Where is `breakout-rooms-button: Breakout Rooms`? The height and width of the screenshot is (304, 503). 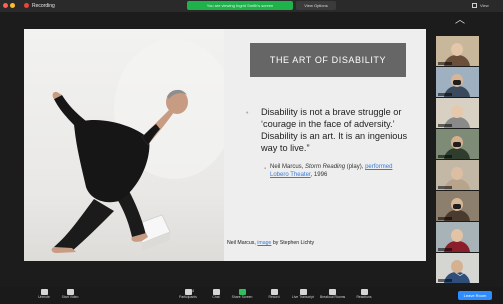 breakout-rooms-button: Breakout Rooms is located at coordinates (333, 295).